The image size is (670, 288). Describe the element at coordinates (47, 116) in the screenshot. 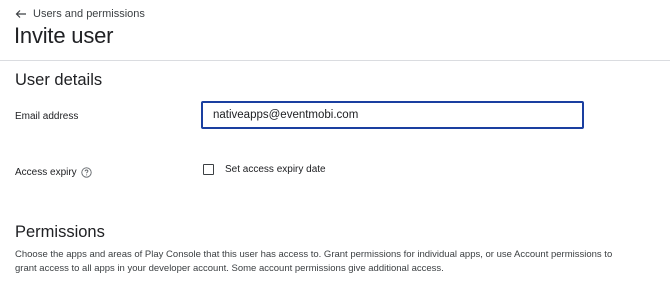

I see `email-label: Email address` at that location.